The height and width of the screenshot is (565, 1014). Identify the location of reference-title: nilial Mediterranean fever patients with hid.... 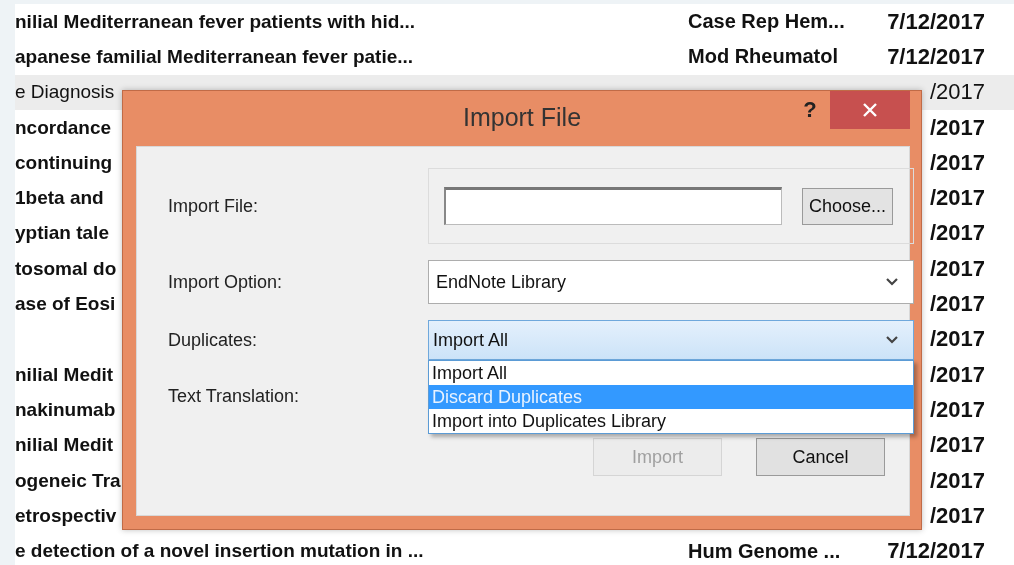
(215, 21).